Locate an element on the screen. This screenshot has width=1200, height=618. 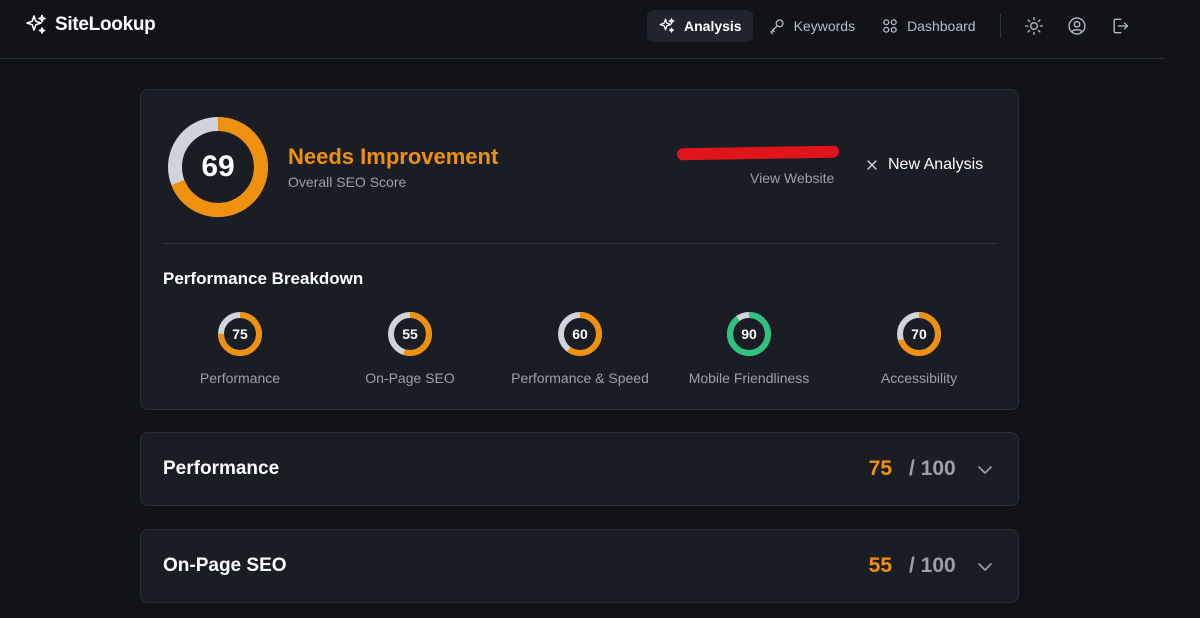
new-analysis-button: New Analysis is located at coordinates (924, 165).